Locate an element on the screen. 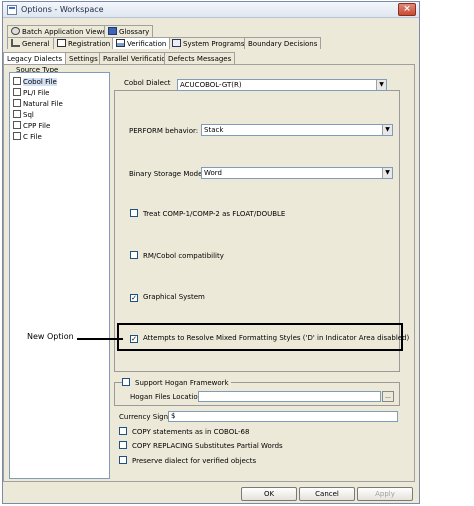  binary-storage-mode-label: Binary Storage Mode: is located at coordinates (167, 174).